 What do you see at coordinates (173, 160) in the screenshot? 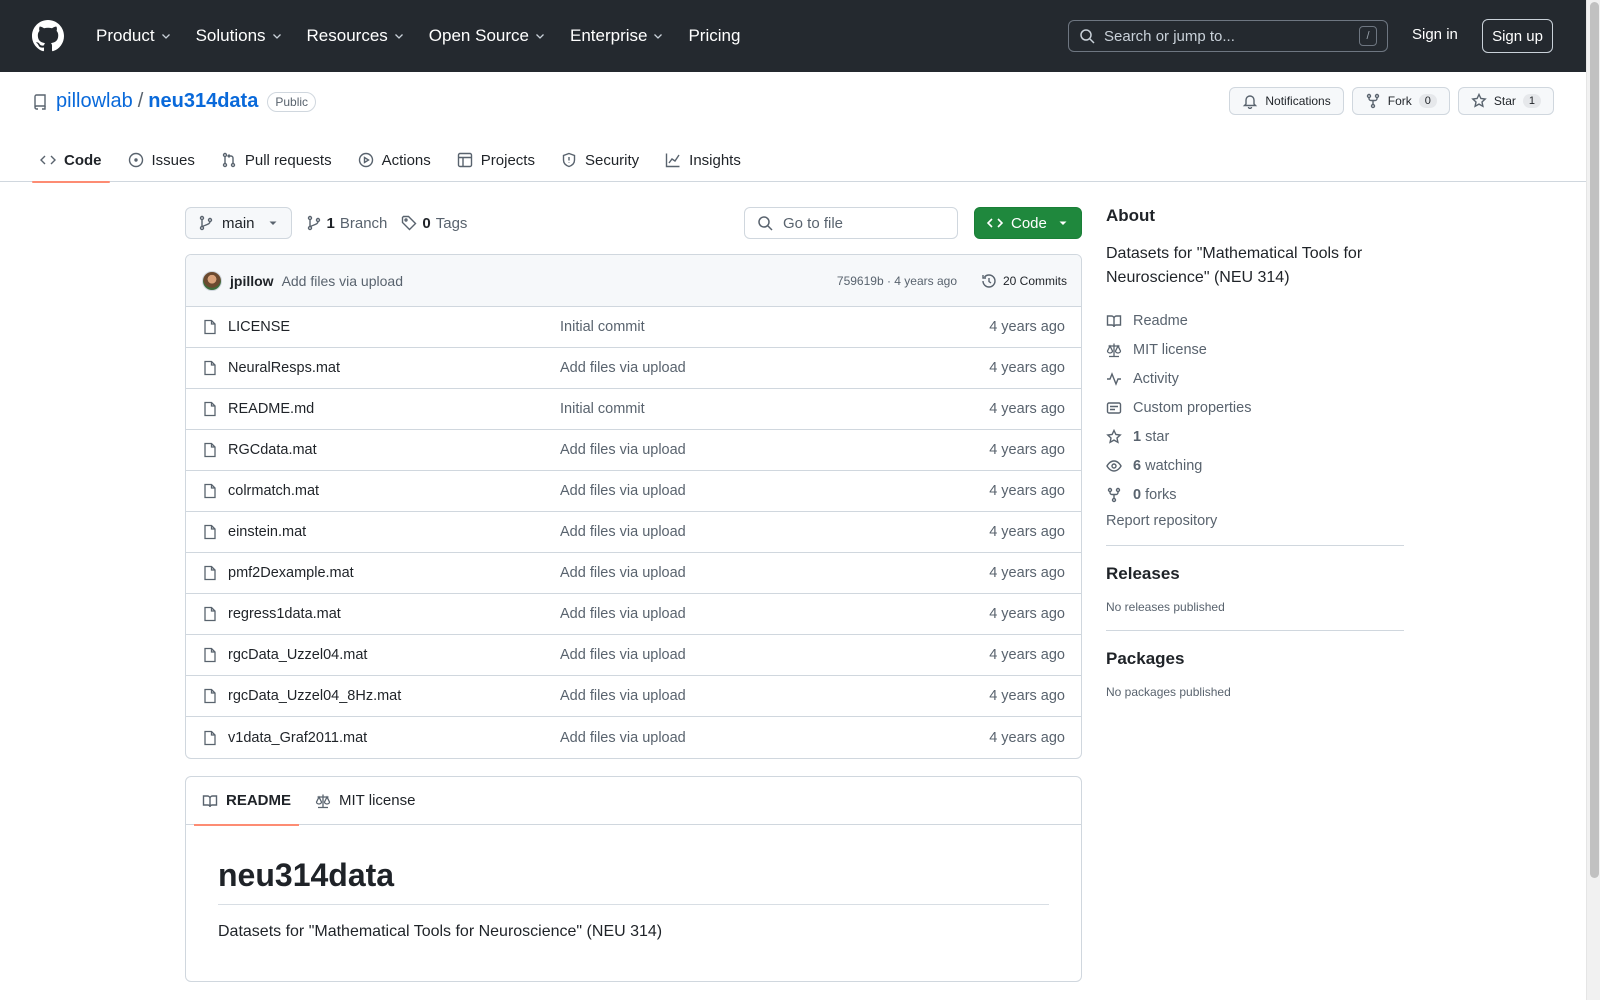
I see `tab-label: Issues` at bounding box center [173, 160].